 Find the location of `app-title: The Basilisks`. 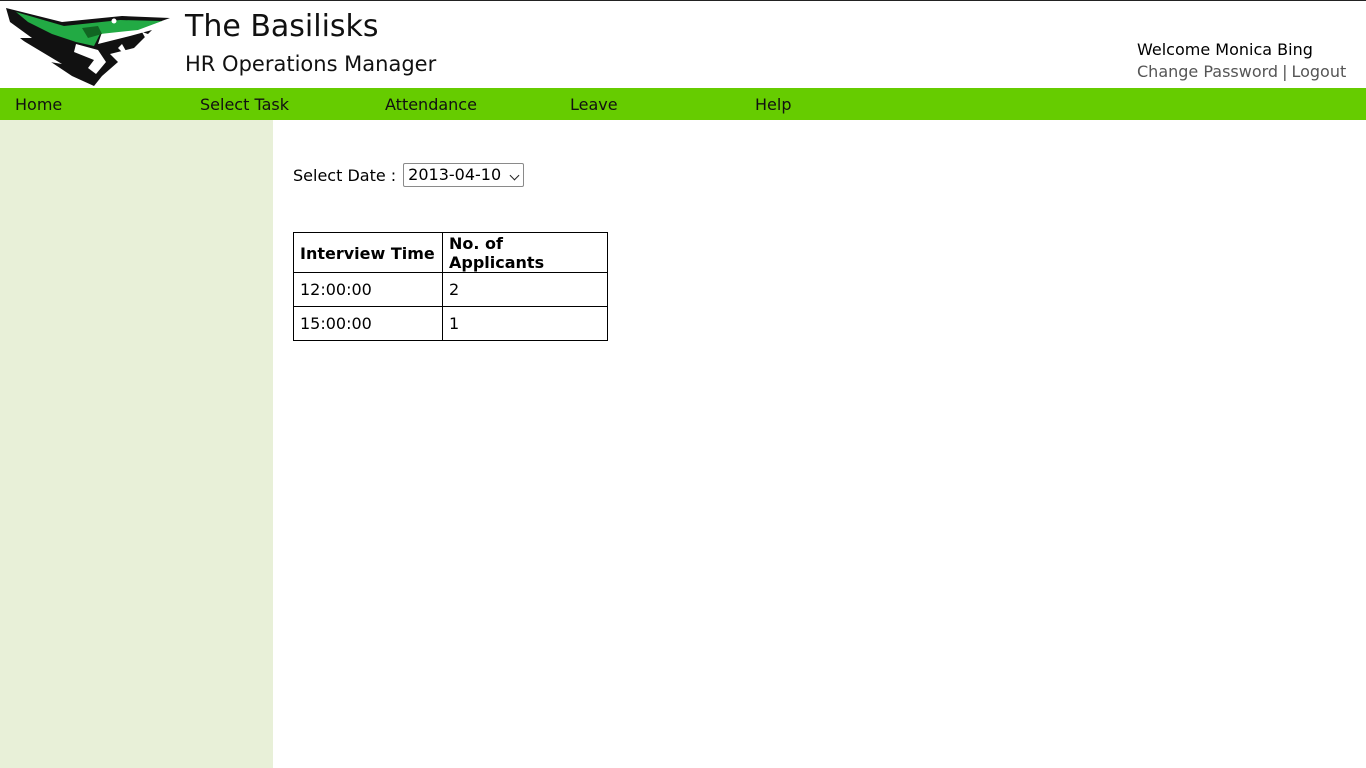

app-title: The Basilisks is located at coordinates (282, 26).